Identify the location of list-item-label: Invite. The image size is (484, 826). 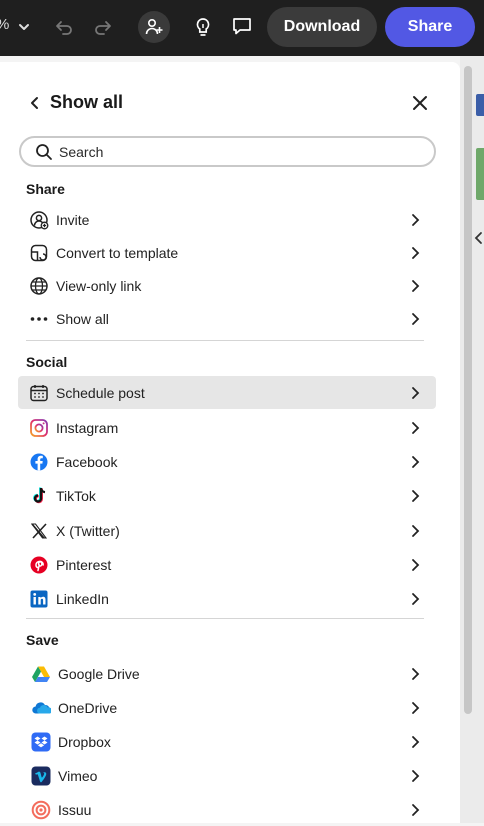
(73, 220).